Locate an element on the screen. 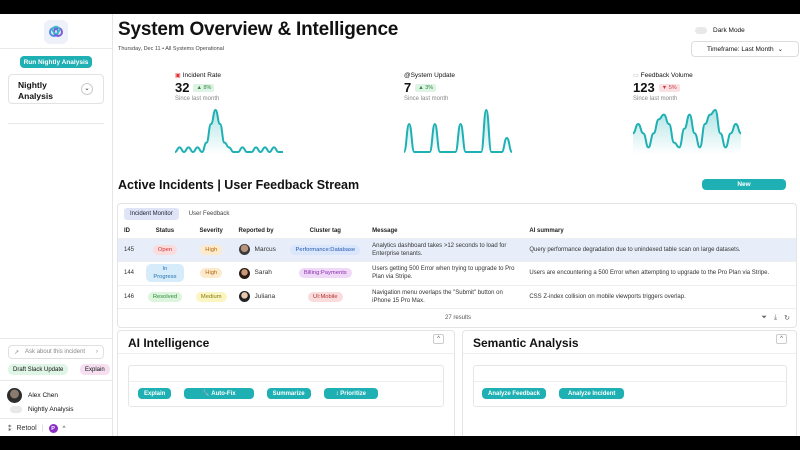 The image size is (800, 450). user-profile: Alex Chen is located at coordinates (32, 395).